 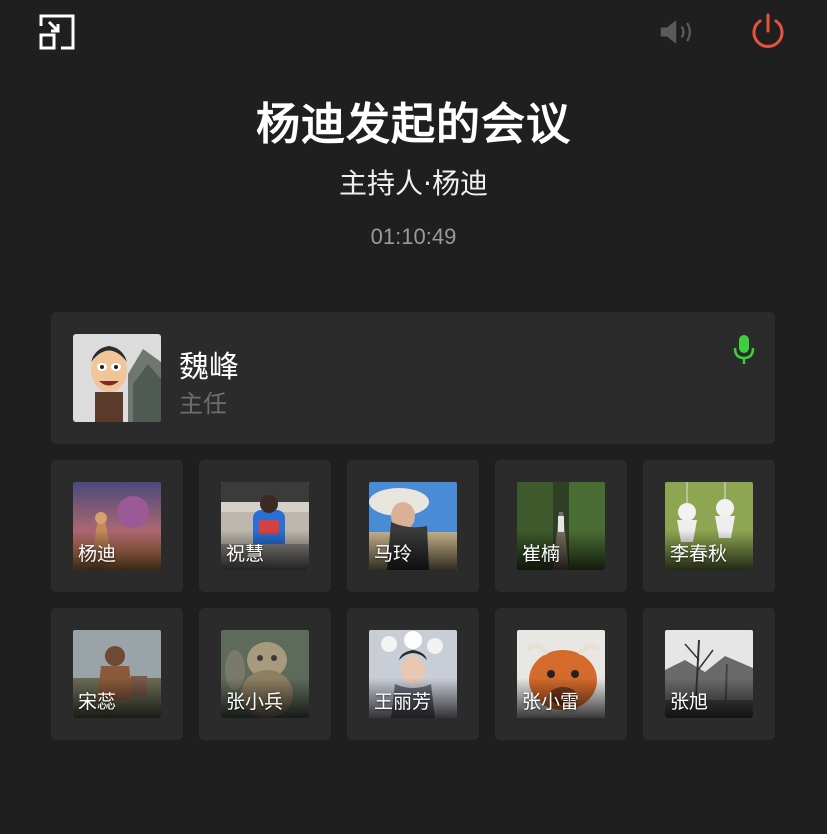 I want to click on participant-avatar: 宋蕊, so click(x=117, y=674).